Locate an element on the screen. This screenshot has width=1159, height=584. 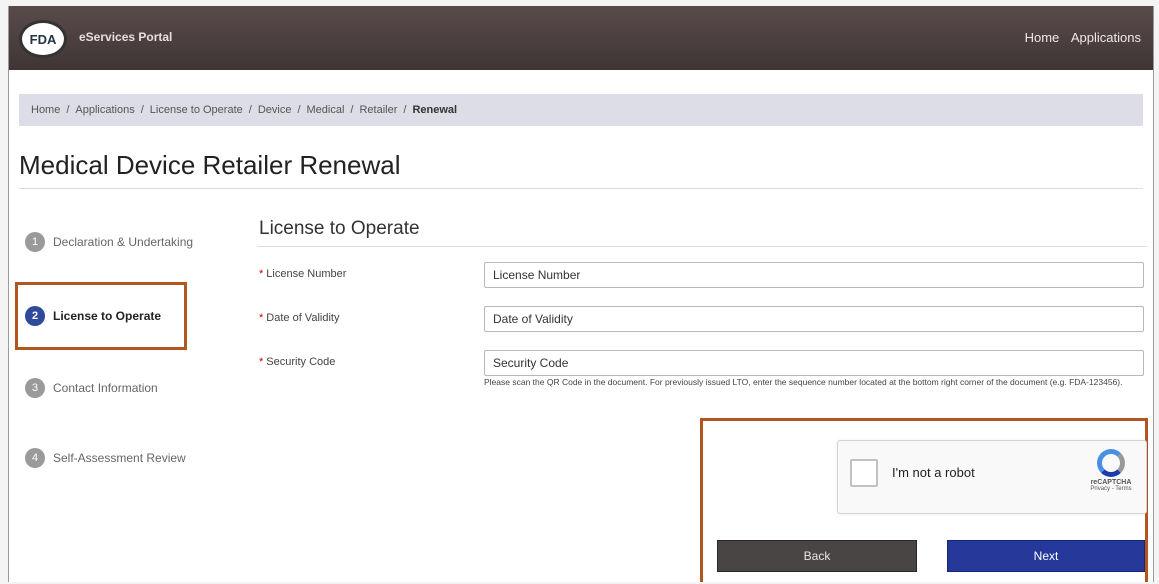
step-self-assessment: 4 Self-Assessment Review is located at coordinates (105, 458).